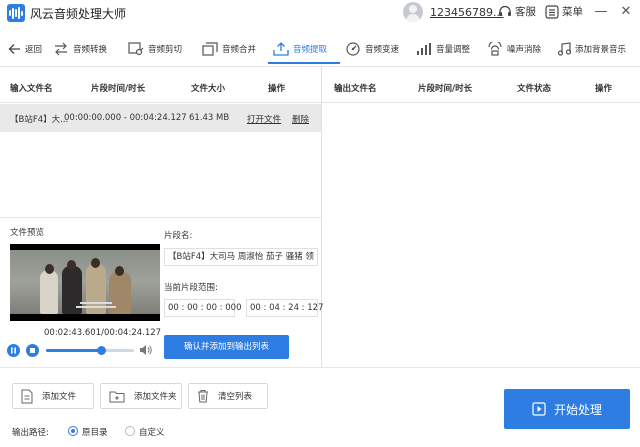  Describe the element at coordinates (145, 350) in the screenshot. I see `volume-icon` at that location.